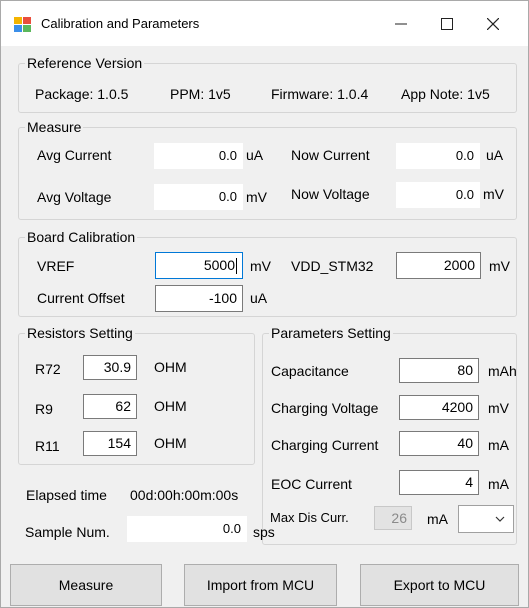 This screenshot has width=529, height=608. Describe the element at coordinates (219, 265) in the screenshot. I see `vref-value: 5000` at that location.